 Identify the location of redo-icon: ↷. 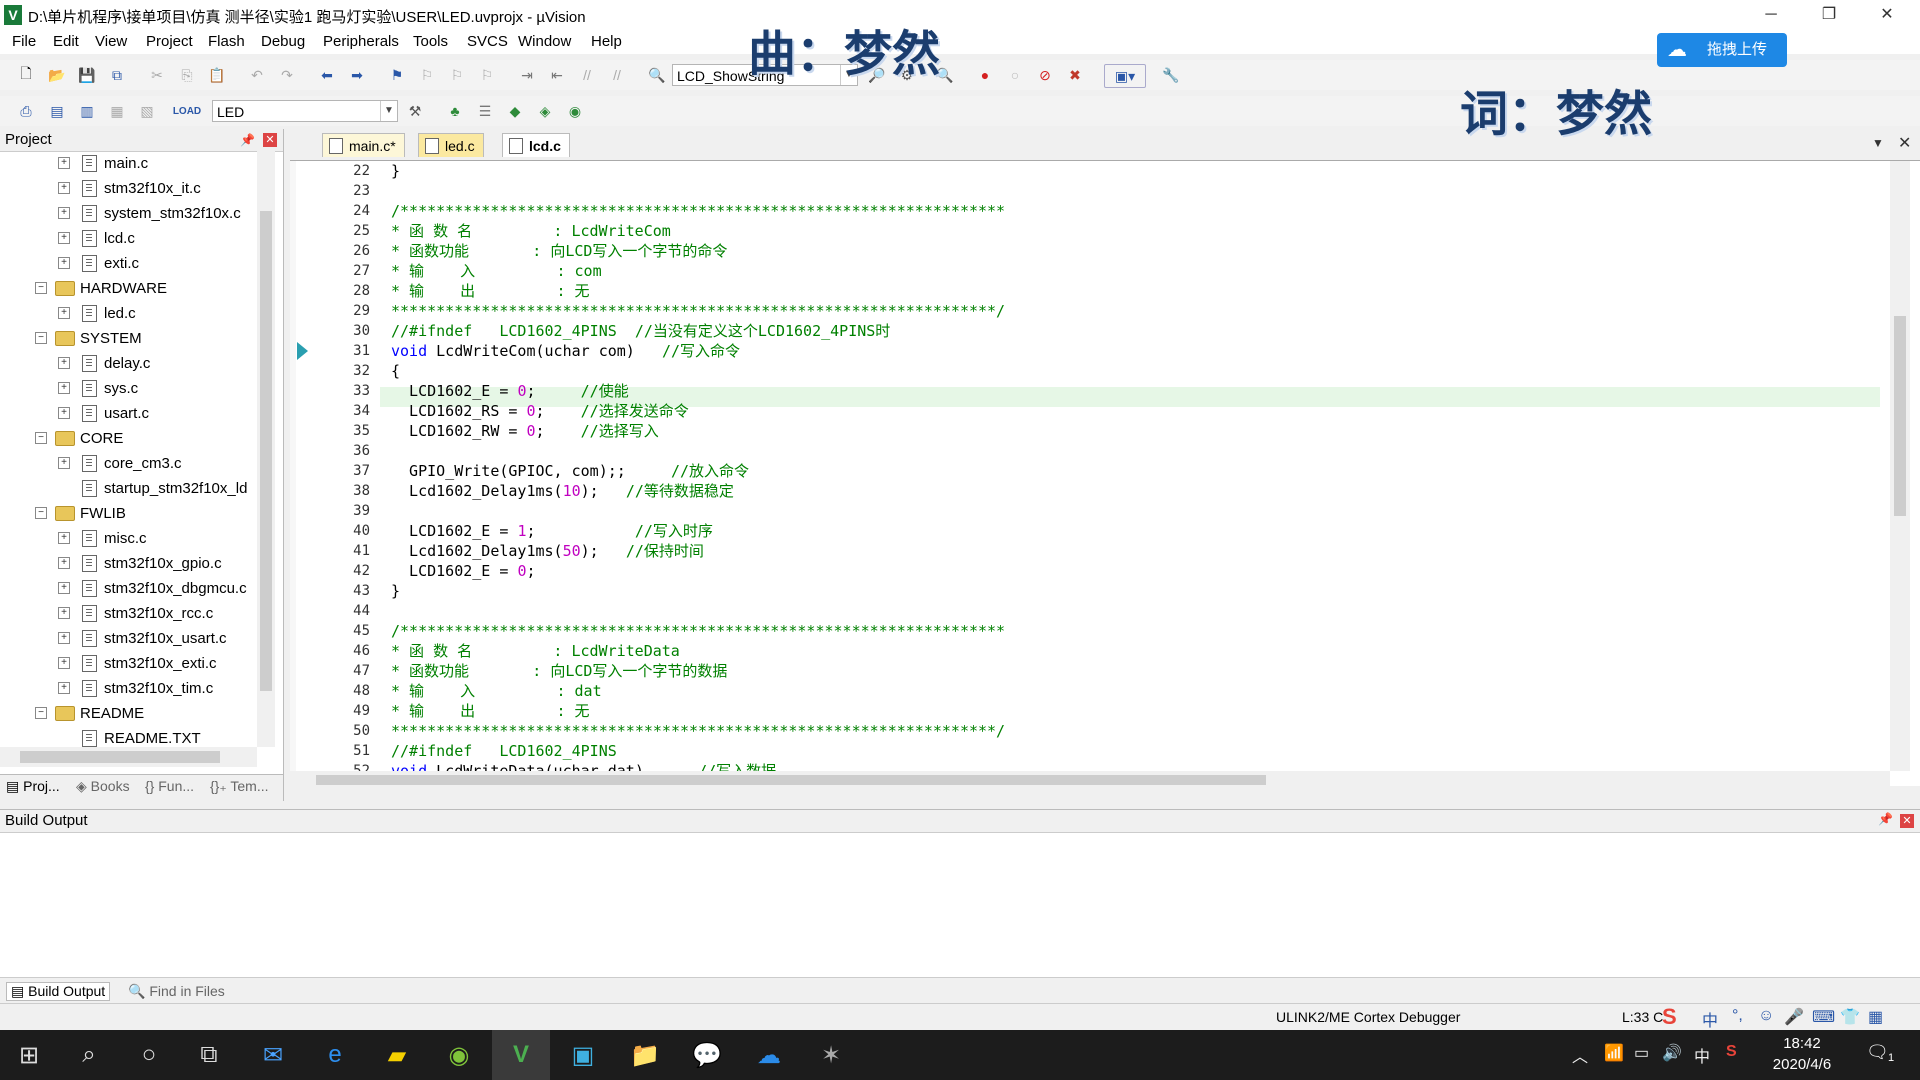
(287, 75).